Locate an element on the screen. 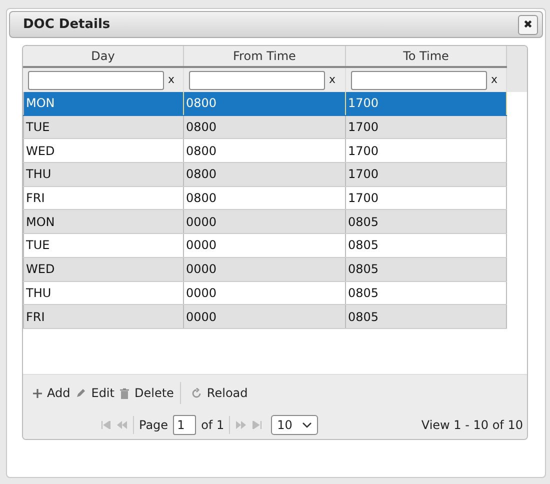 The width and height of the screenshot is (550, 484). table-row: THU 0800 1700 is located at coordinates (265, 175).